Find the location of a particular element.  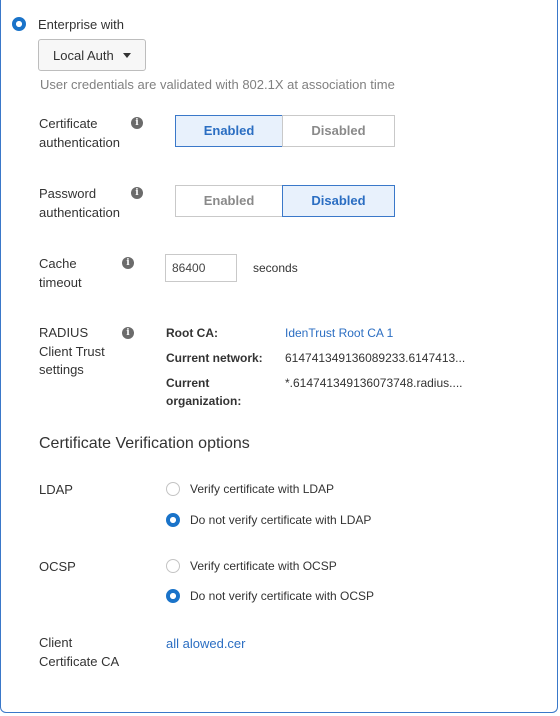

ocsp-label: OCSP is located at coordinates (57, 566).